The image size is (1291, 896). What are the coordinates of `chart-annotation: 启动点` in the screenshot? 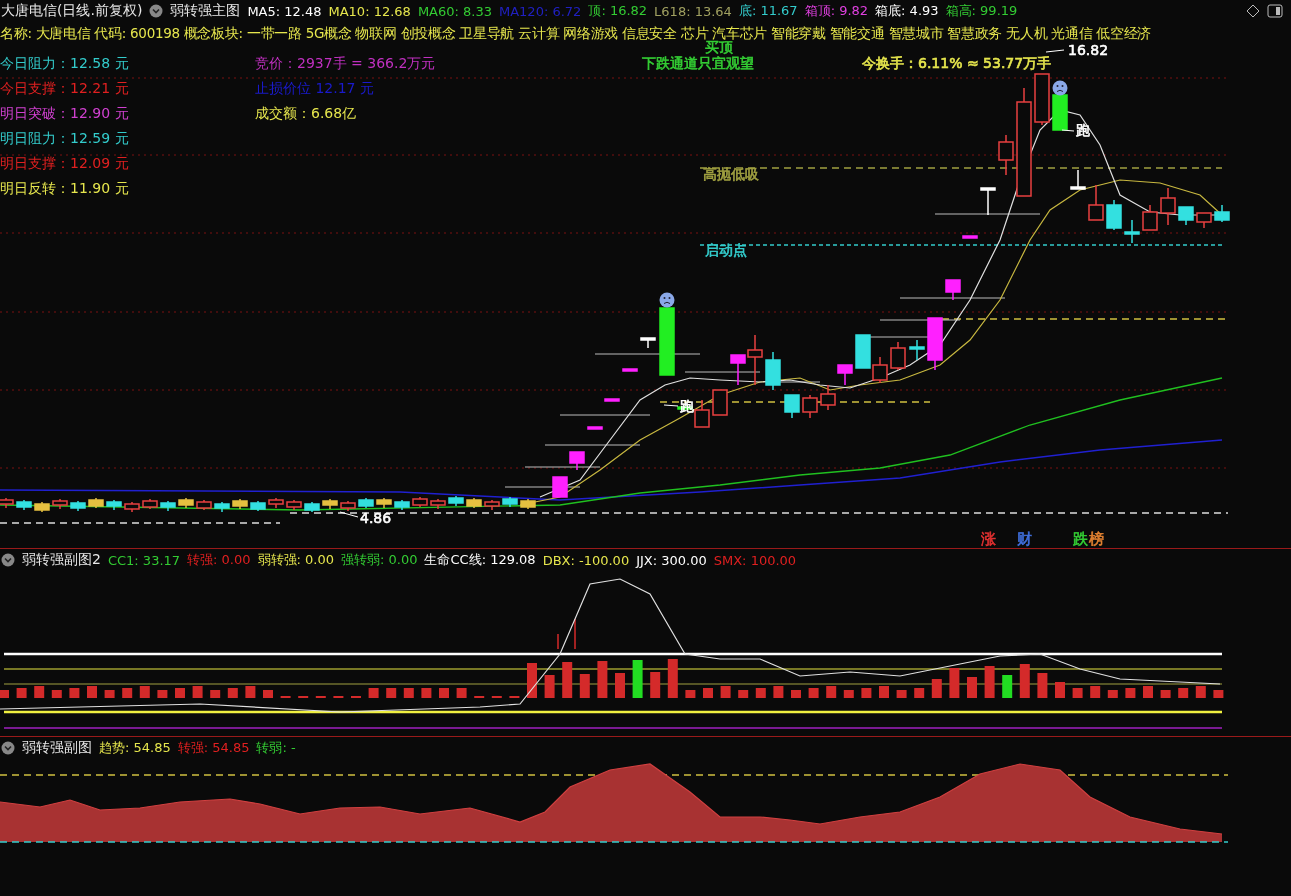 It's located at (726, 250).